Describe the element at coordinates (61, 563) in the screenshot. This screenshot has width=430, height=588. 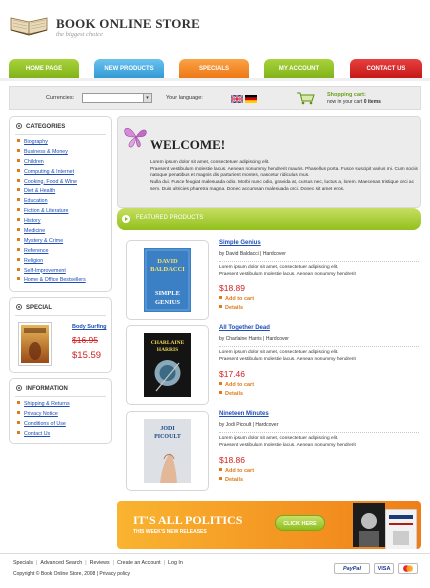
I see `footer-link: Advanced Search` at that location.